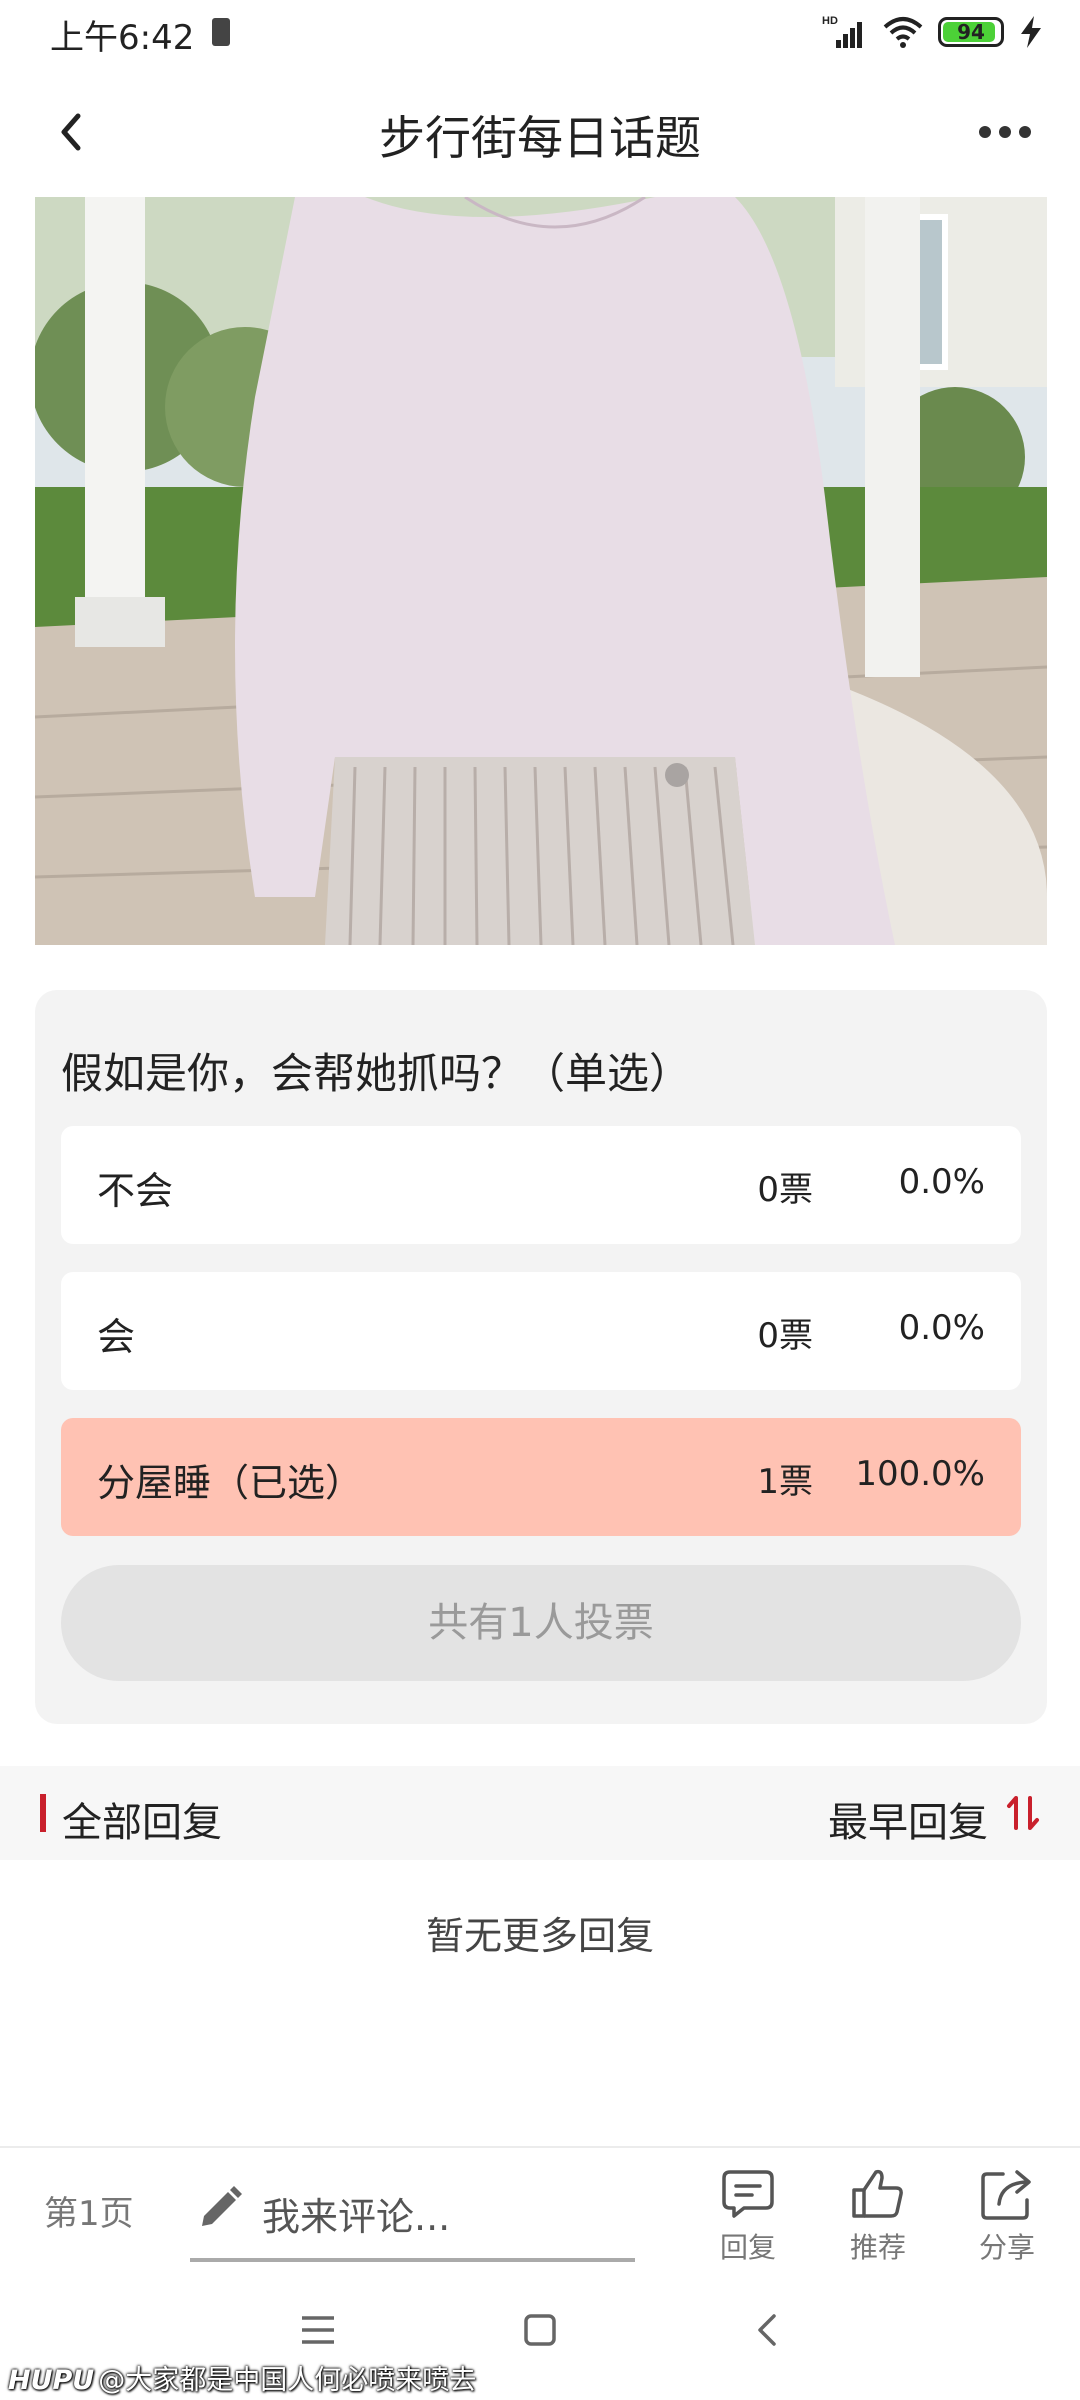 This screenshot has width=1080, height=2400. Describe the element at coordinates (785, 1482) in the screenshot. I see `poll-option-votes: 1票` at that location.